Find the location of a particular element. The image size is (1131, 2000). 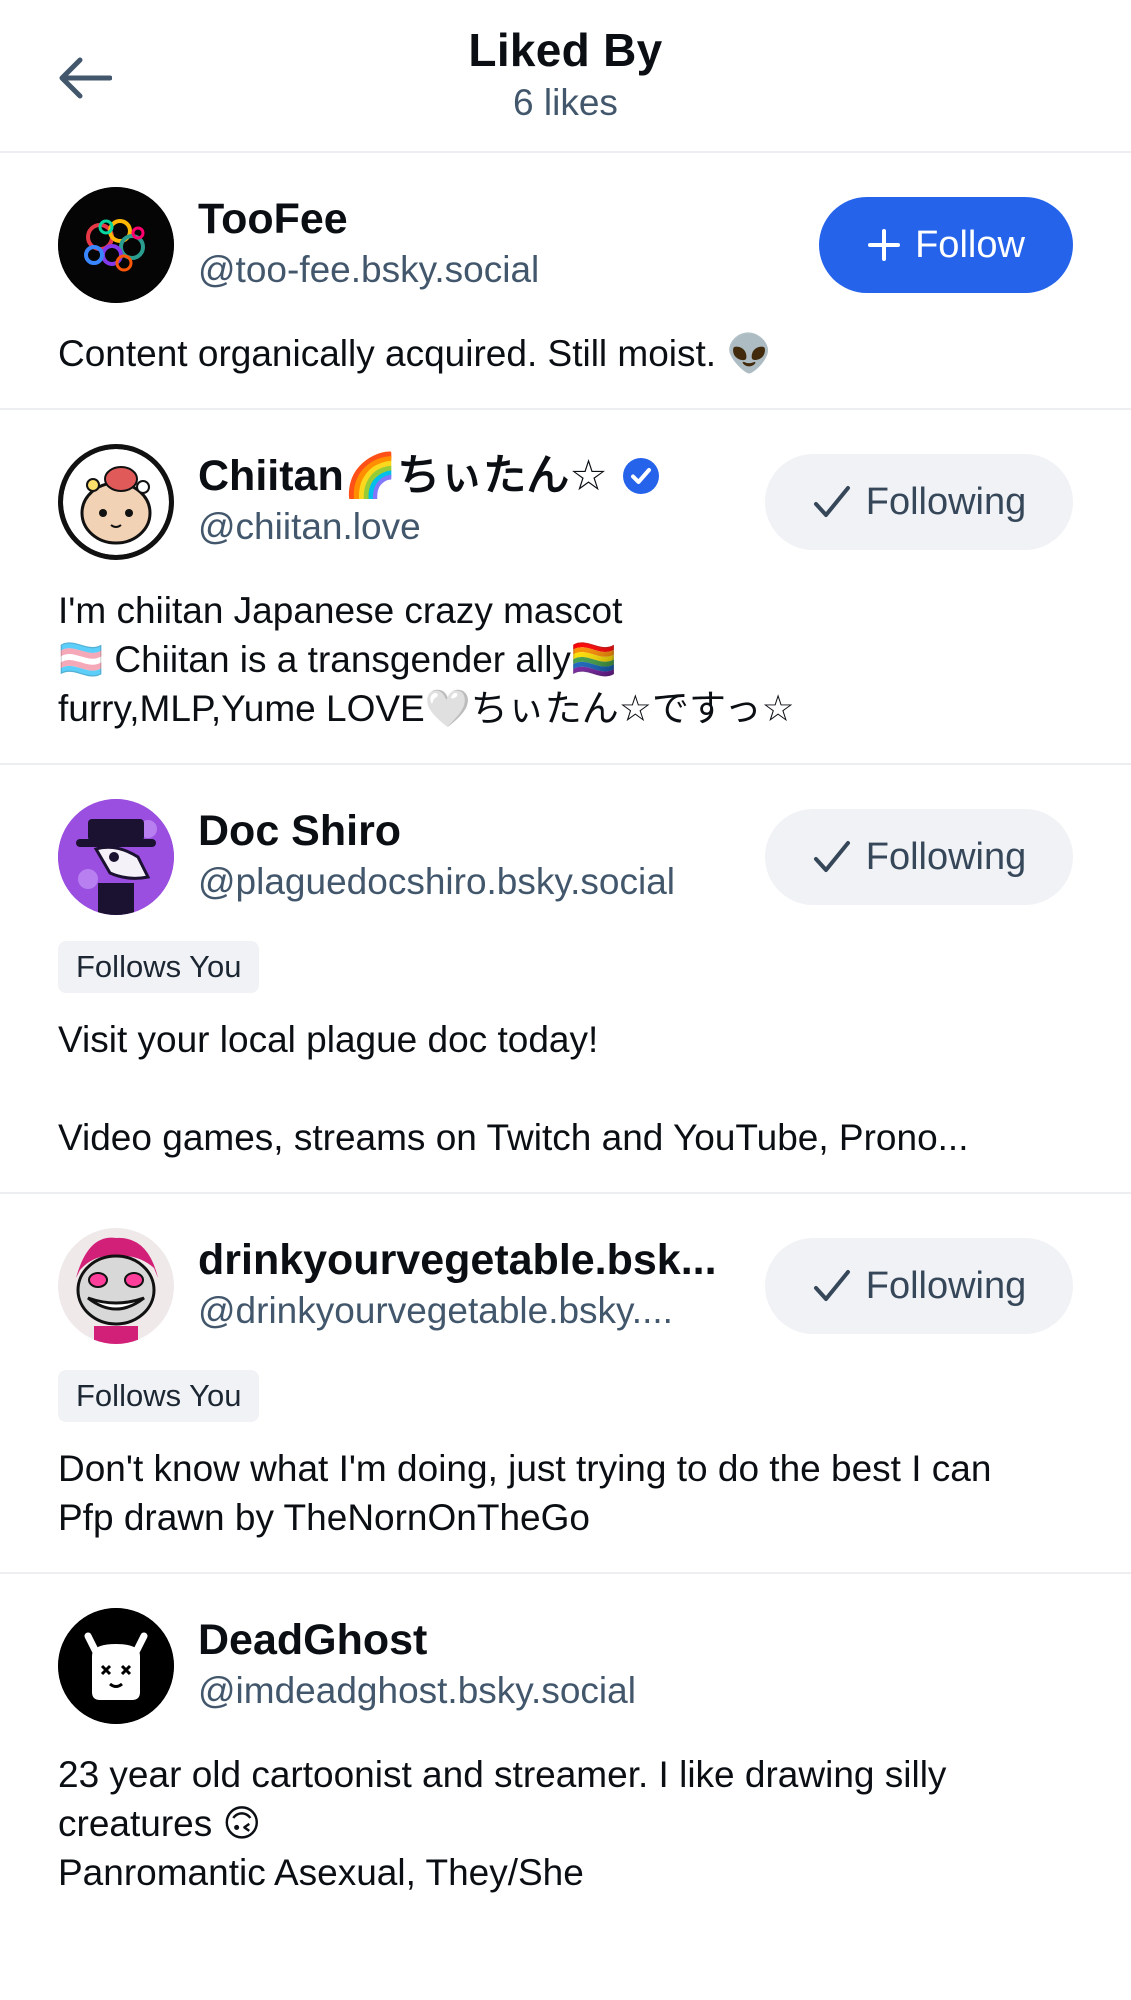

top-bar: Liked By 6 likes is located at coordinates (565, 76).